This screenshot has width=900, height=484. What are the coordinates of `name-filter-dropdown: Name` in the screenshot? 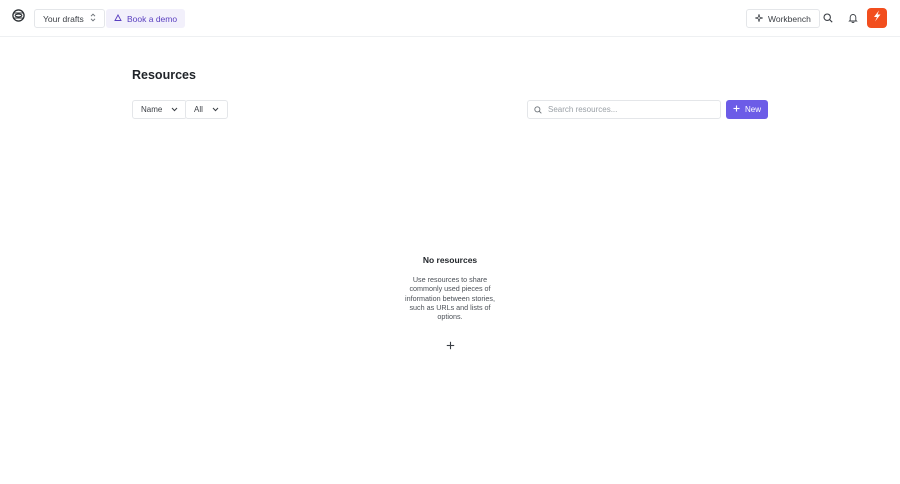 It's located at (160, 109).